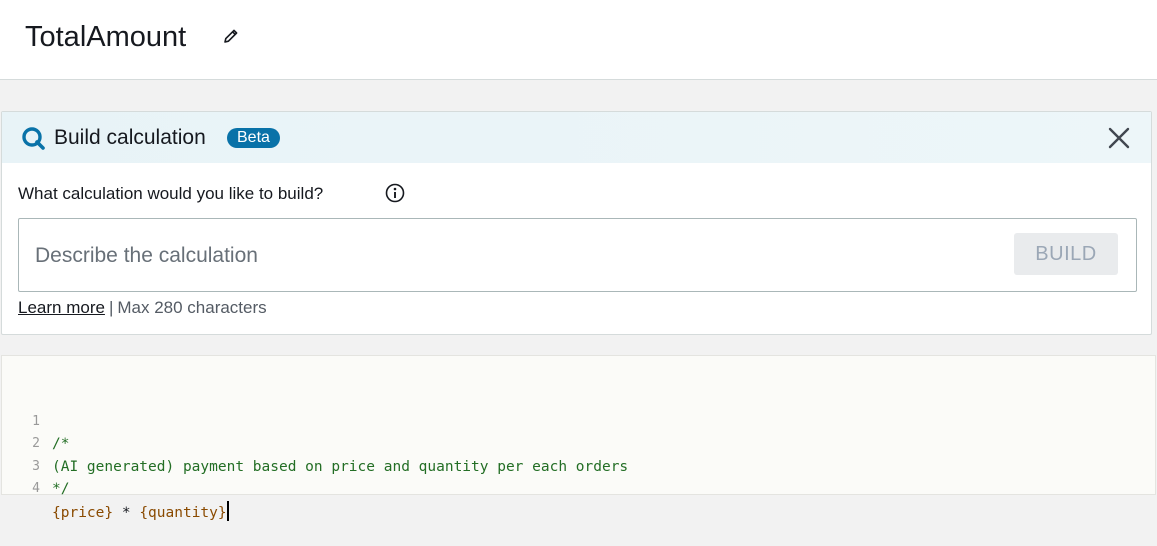 Image resolution: width=1157 pixels, height=546 pixels. Describe the element at coordinates (61, 489) in the screenshot. I see `comment-text: */` at that location.